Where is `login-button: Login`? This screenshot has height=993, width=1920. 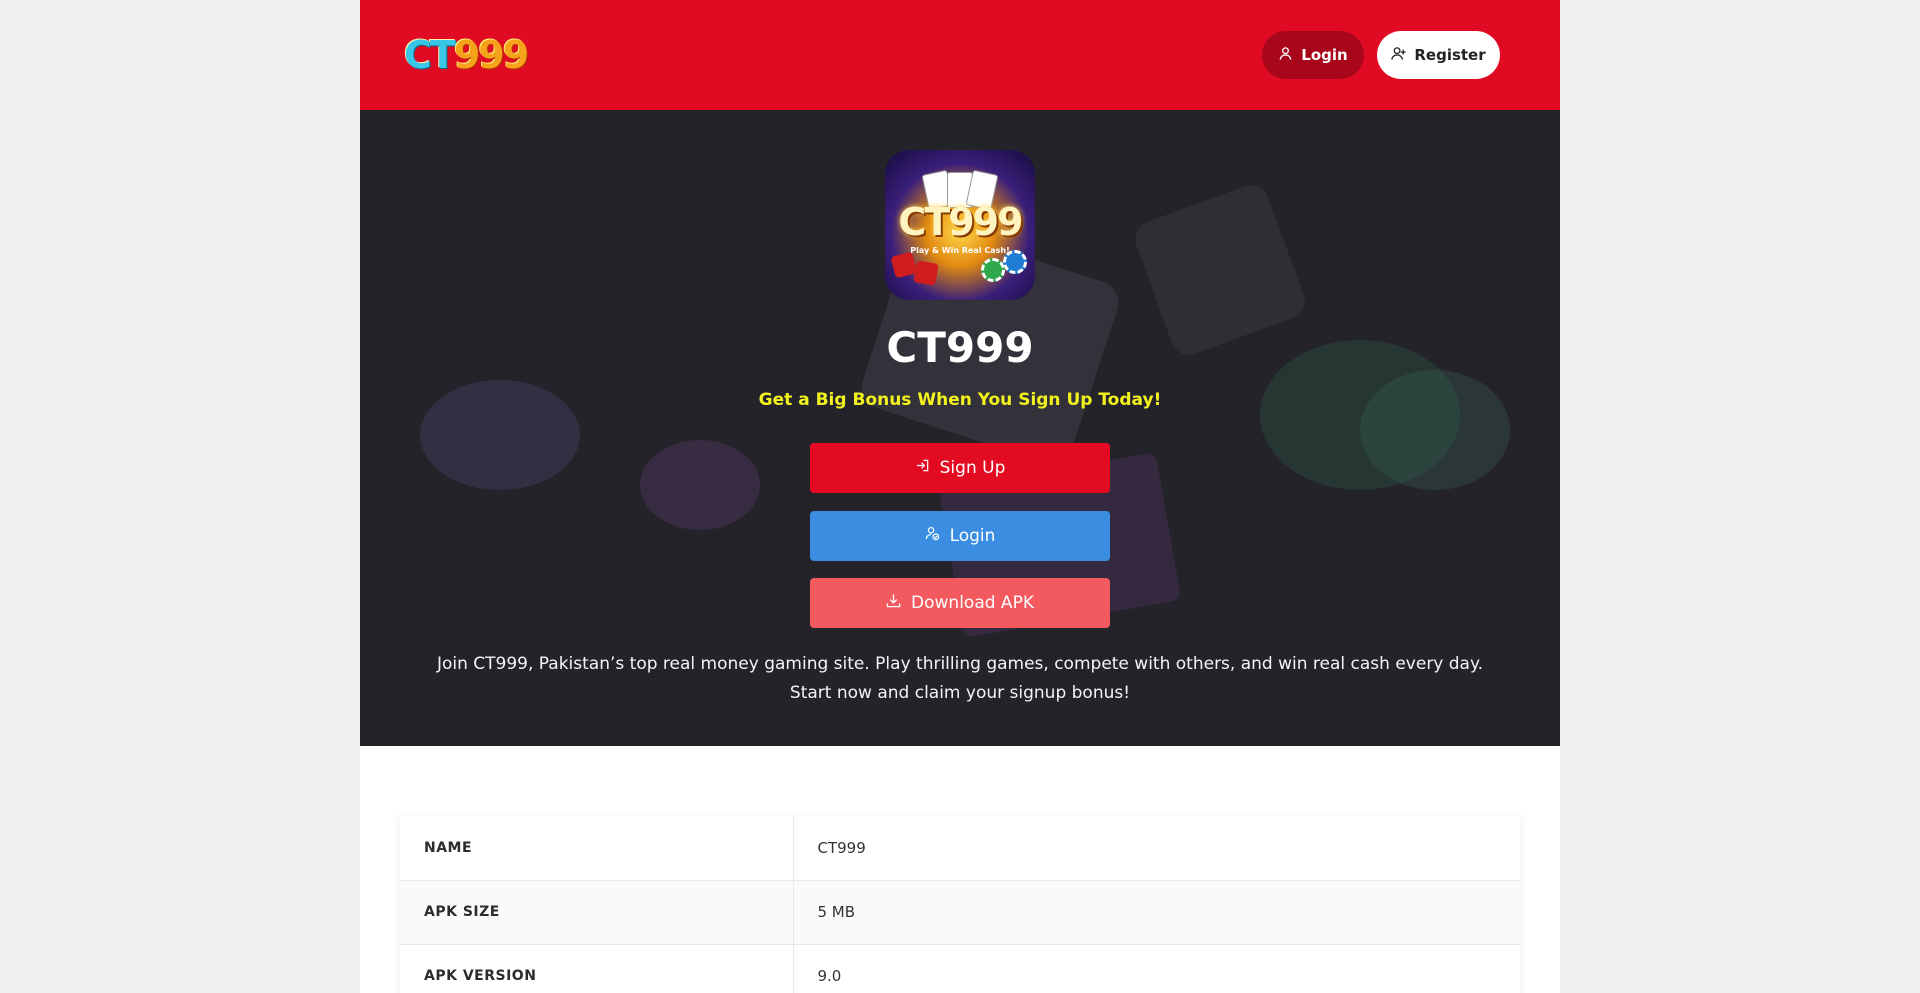 login-button: Login is located at coordinates (960, 536).